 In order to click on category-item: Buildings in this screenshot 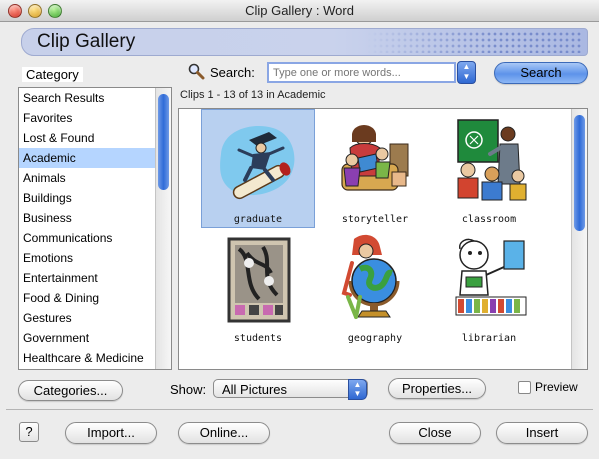, I will do `click(95, 198)`.